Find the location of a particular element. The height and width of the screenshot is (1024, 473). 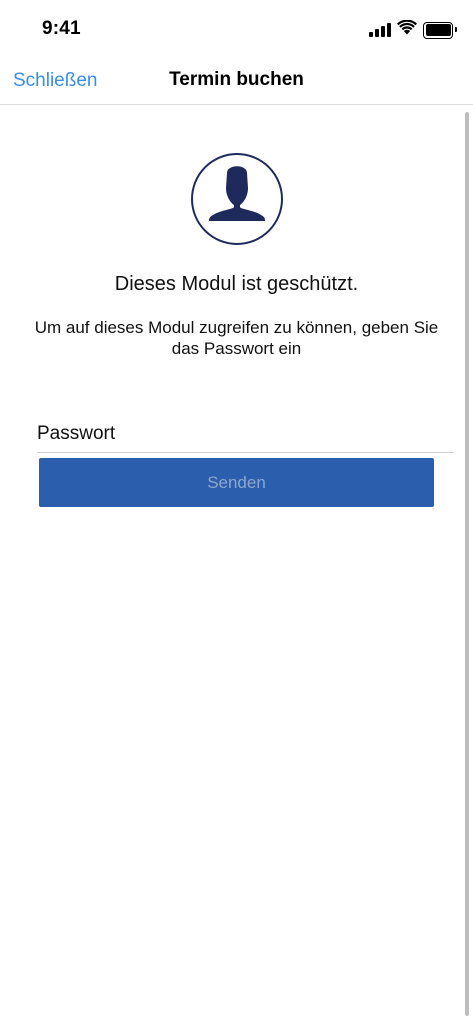

user-silhouette-icon is located at coordinates (237, 199).